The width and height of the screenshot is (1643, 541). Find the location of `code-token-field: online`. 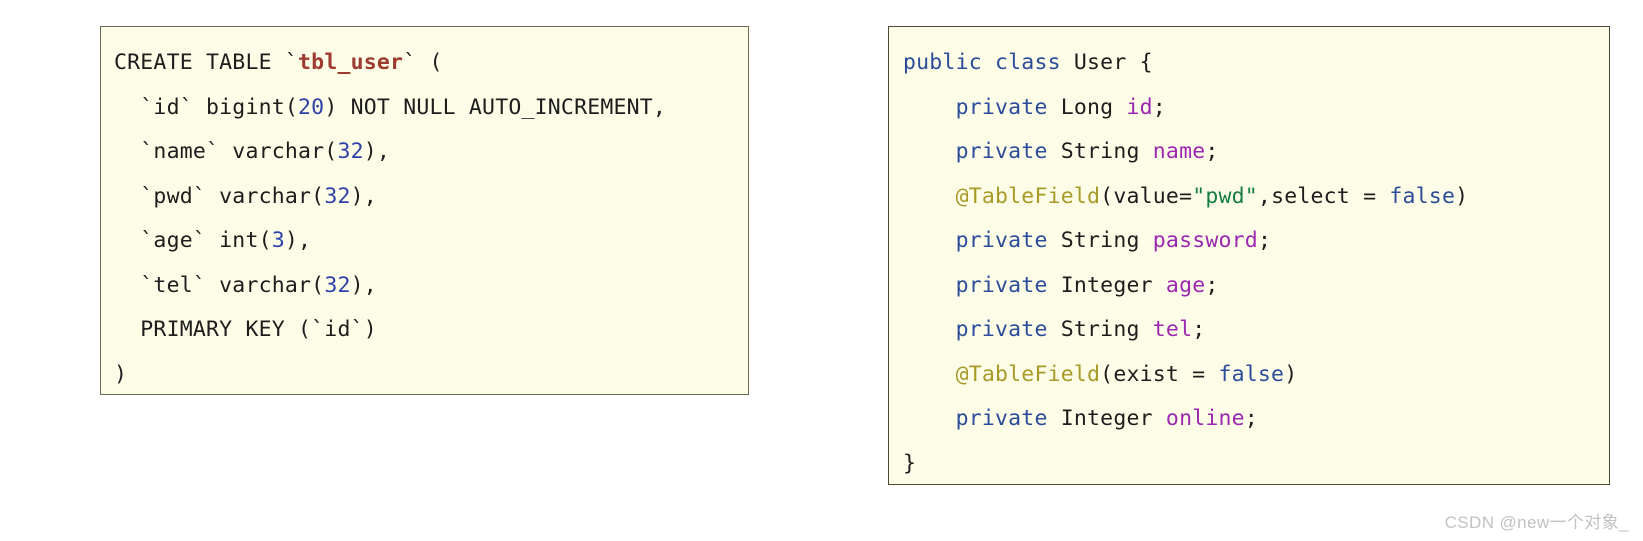

code-token-field: online is located at coordinates (1205, 418).